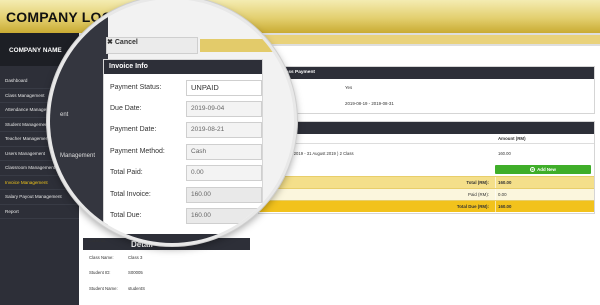  I want to click on payment-status-value: UNPAID, so click(224, 88).